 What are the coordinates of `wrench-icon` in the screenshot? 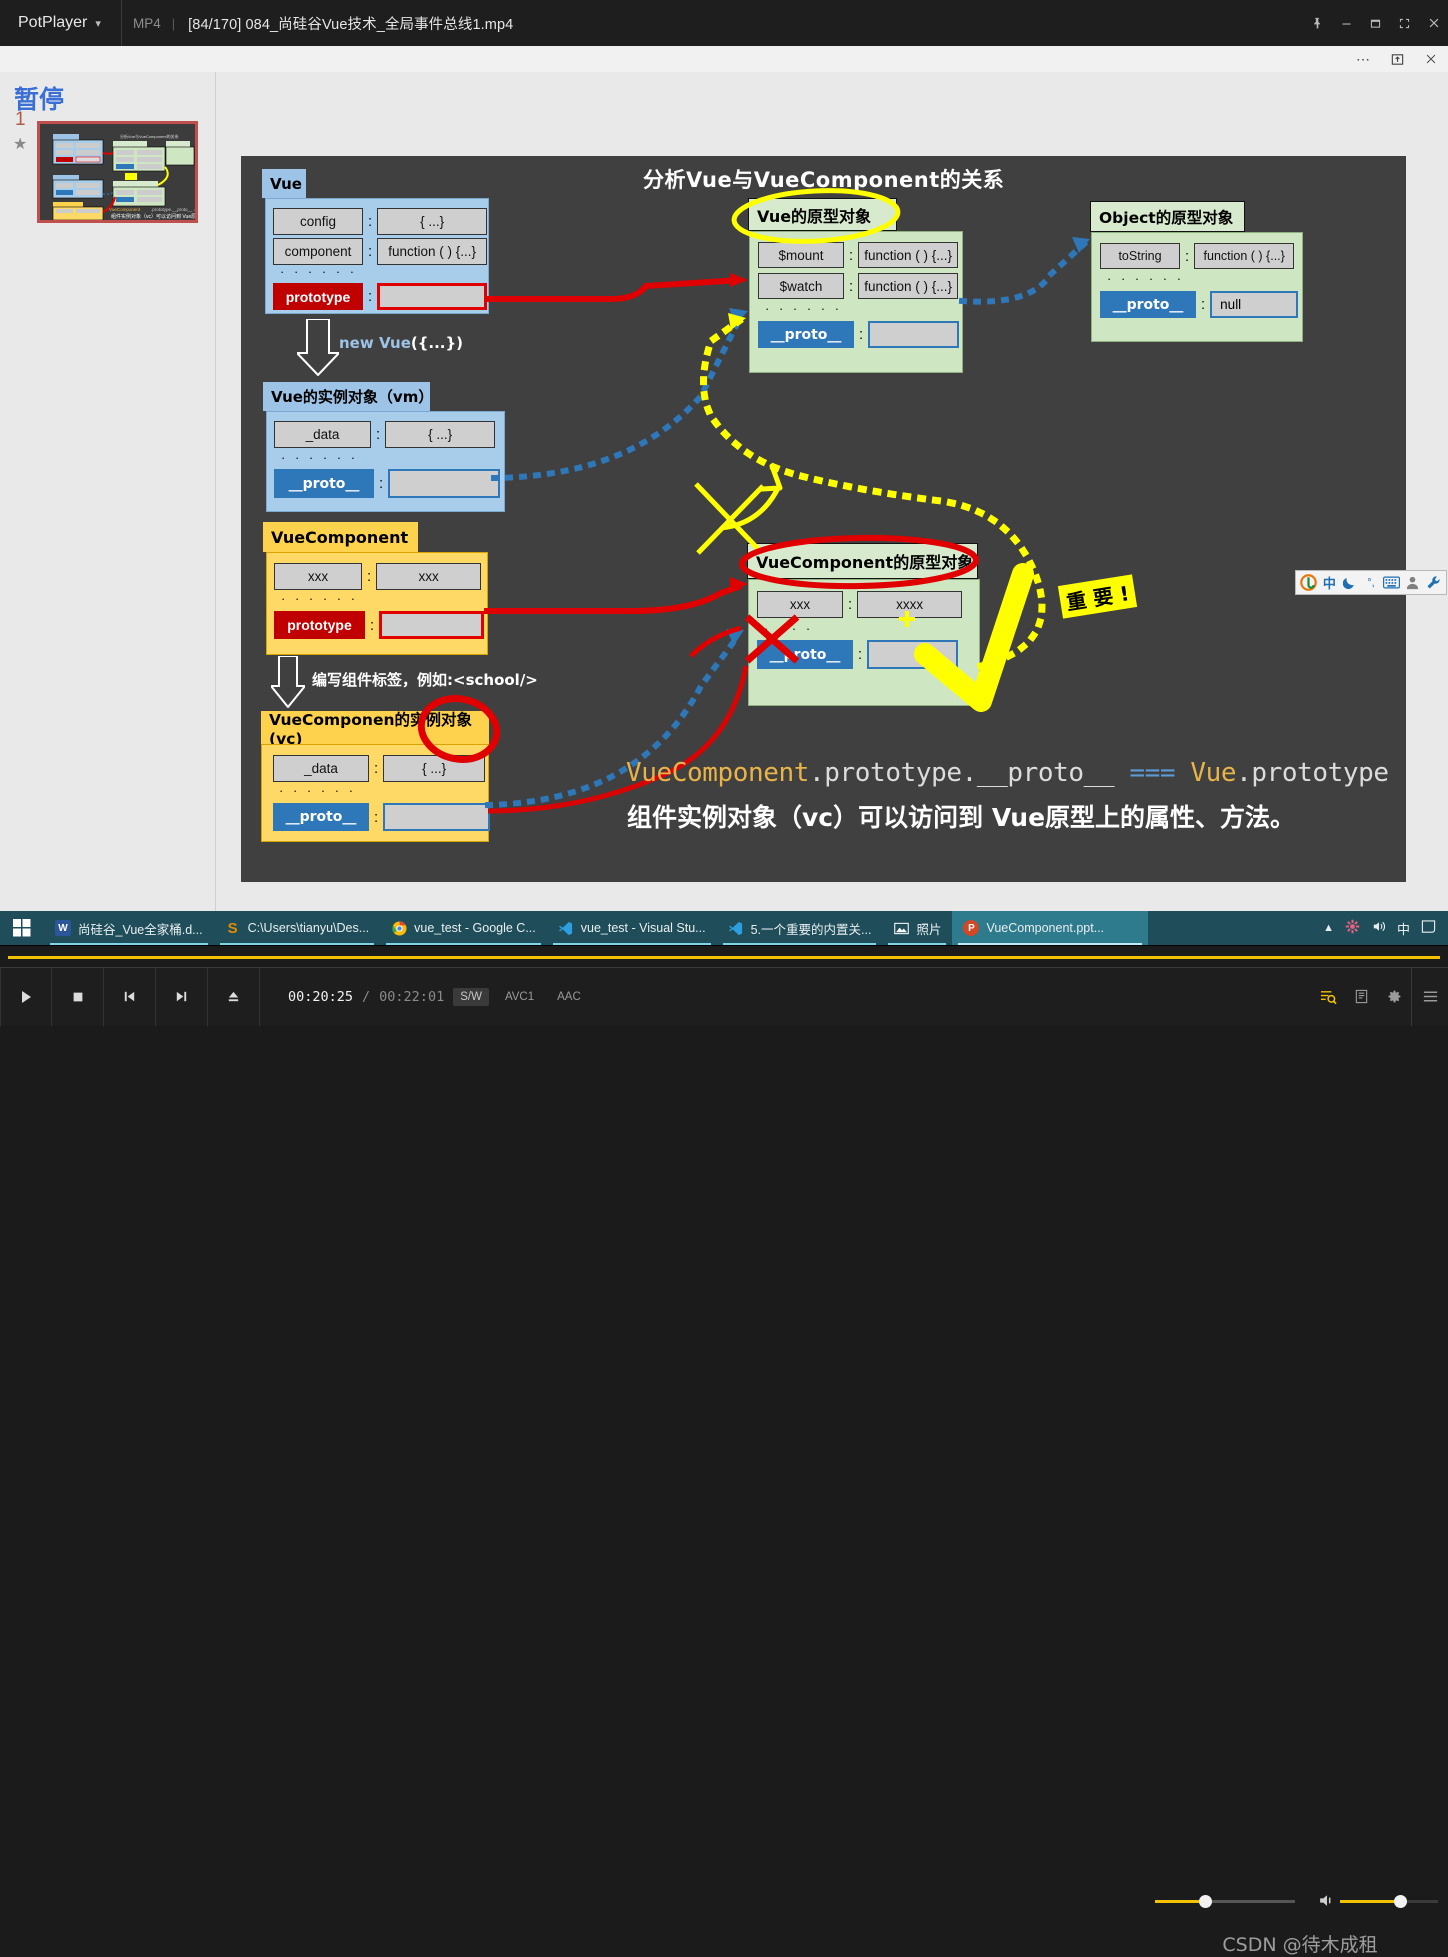 It's located at (1433, 582).